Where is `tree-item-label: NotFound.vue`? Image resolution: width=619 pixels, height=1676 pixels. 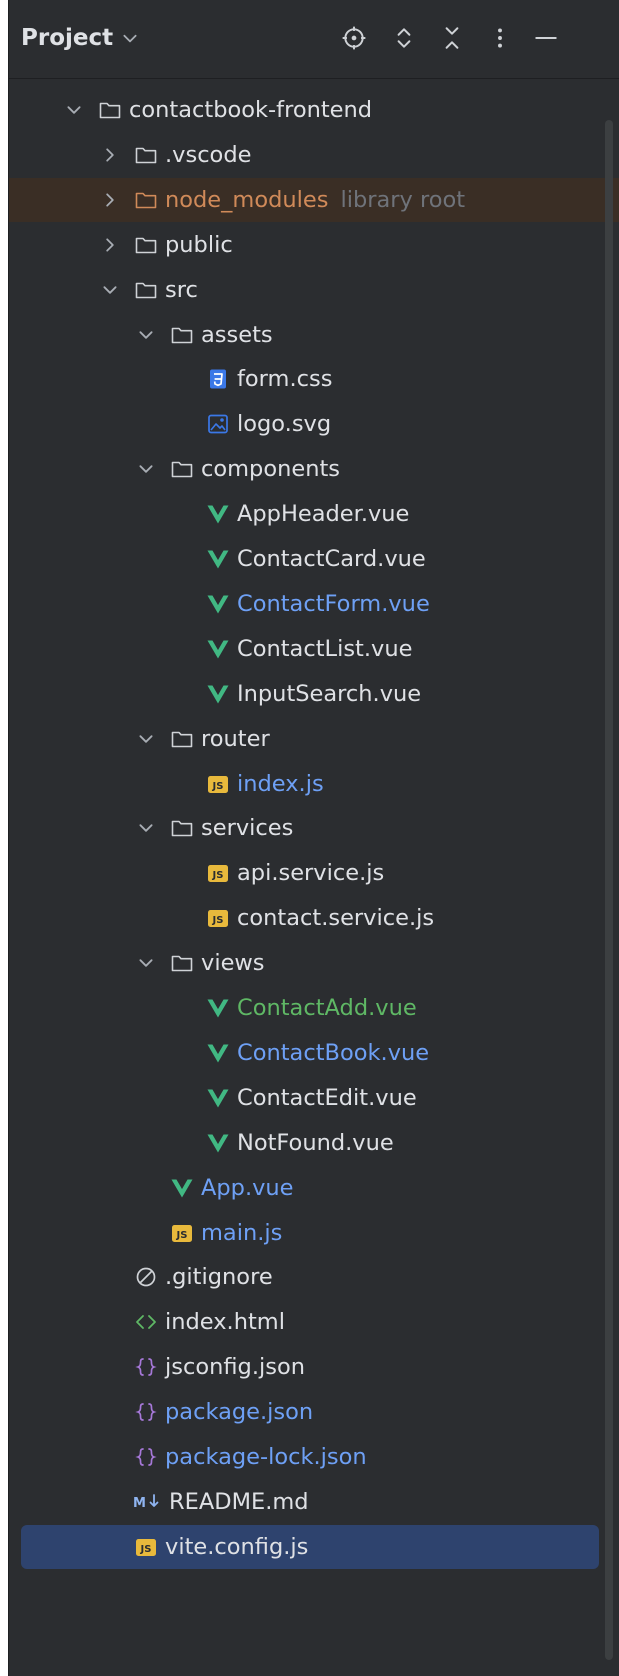
tree-item-label: NotFound.vue is located at coordinates (315, 1142).